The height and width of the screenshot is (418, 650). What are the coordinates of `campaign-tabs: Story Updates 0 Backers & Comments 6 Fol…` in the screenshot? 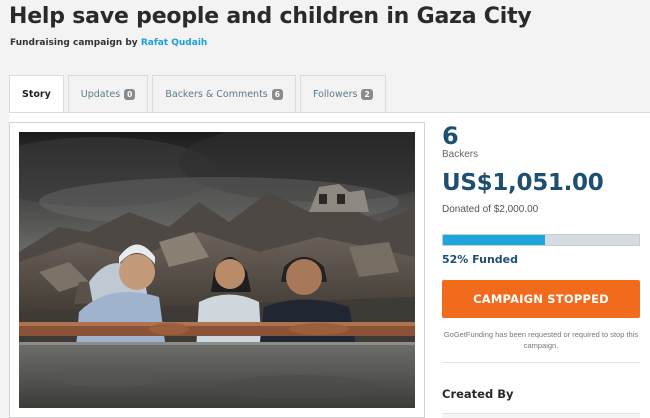 It's located at (199, 94).